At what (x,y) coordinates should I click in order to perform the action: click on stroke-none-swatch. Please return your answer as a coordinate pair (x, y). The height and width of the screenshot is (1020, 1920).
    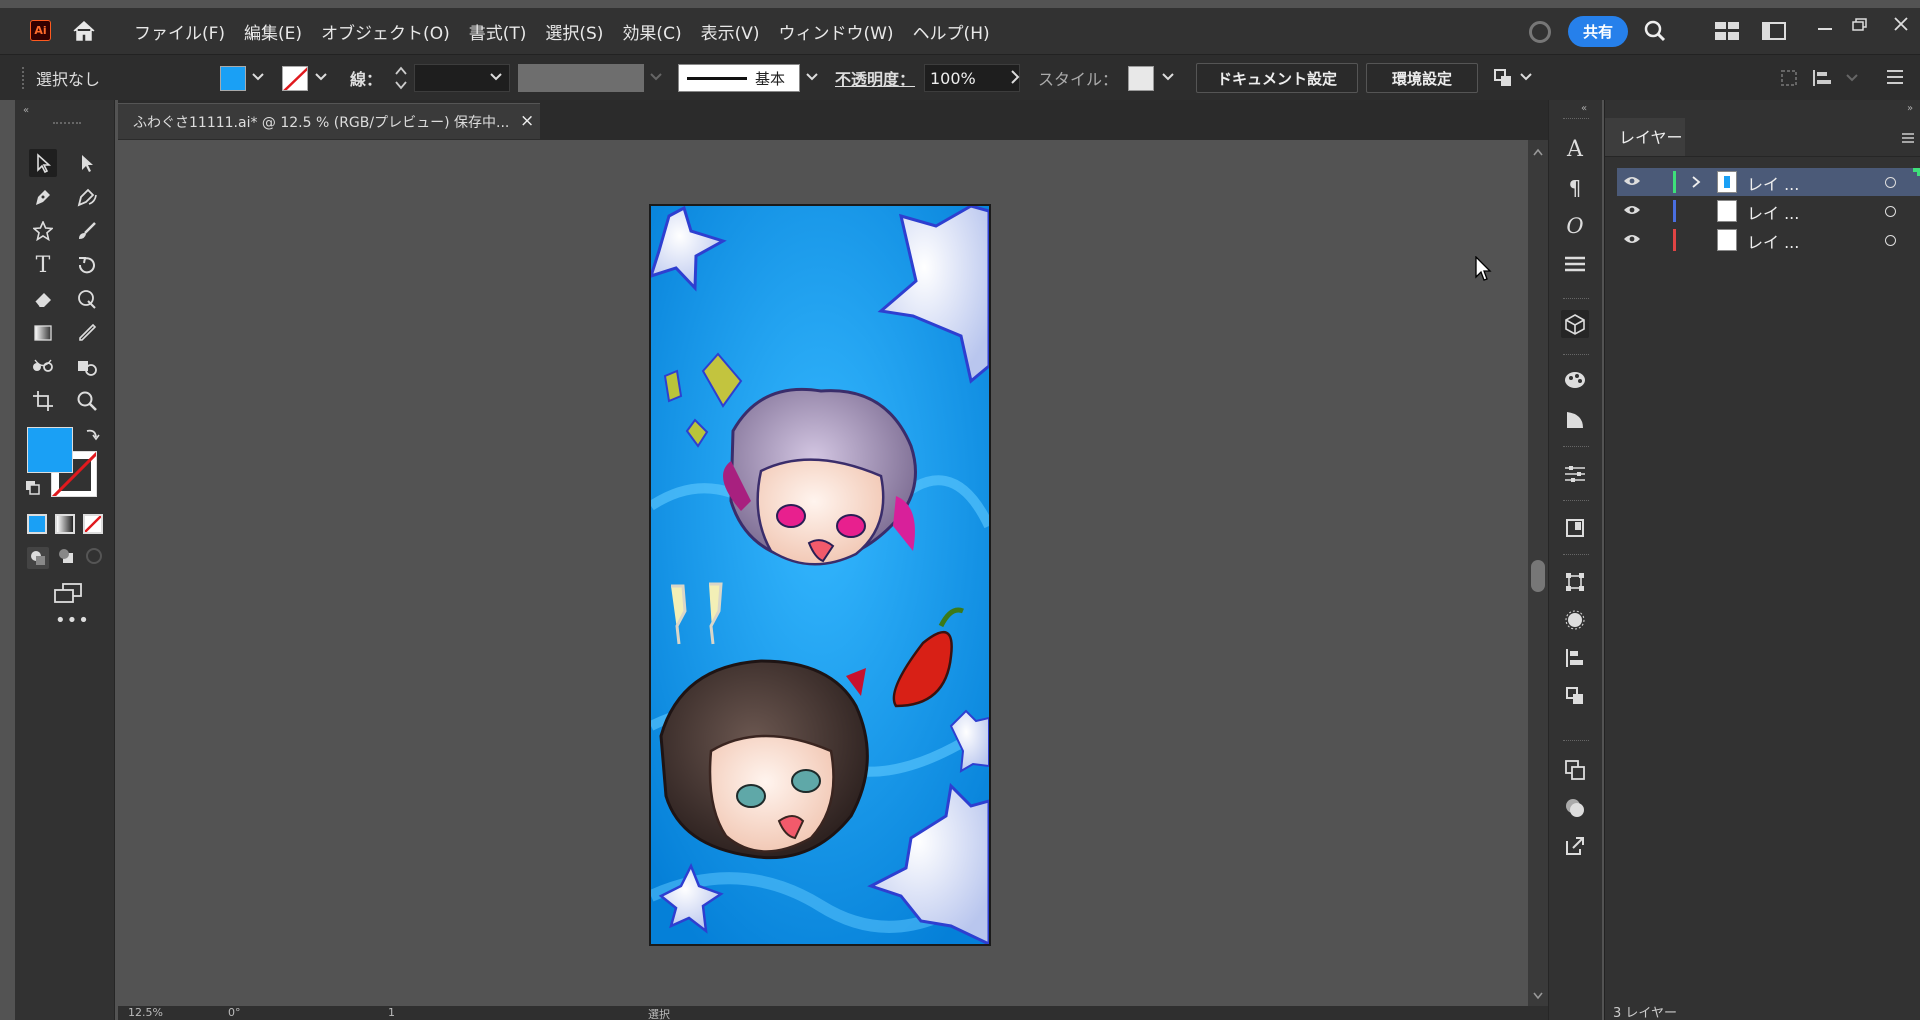
    Looking at the image, I should click on (295, 78).